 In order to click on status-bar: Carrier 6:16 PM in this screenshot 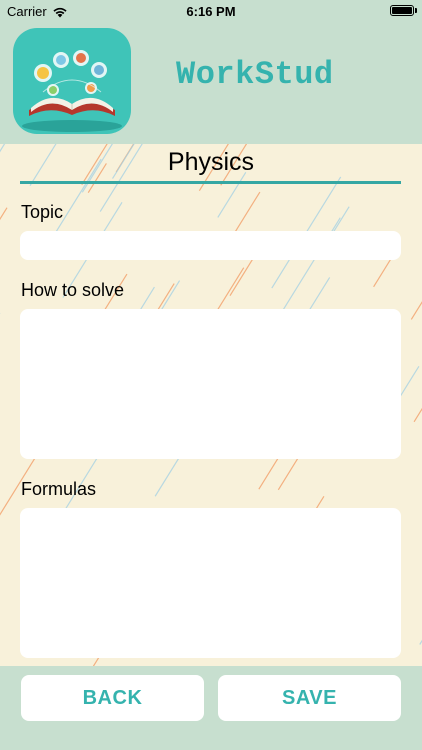, I will do `click(211, 11)`.